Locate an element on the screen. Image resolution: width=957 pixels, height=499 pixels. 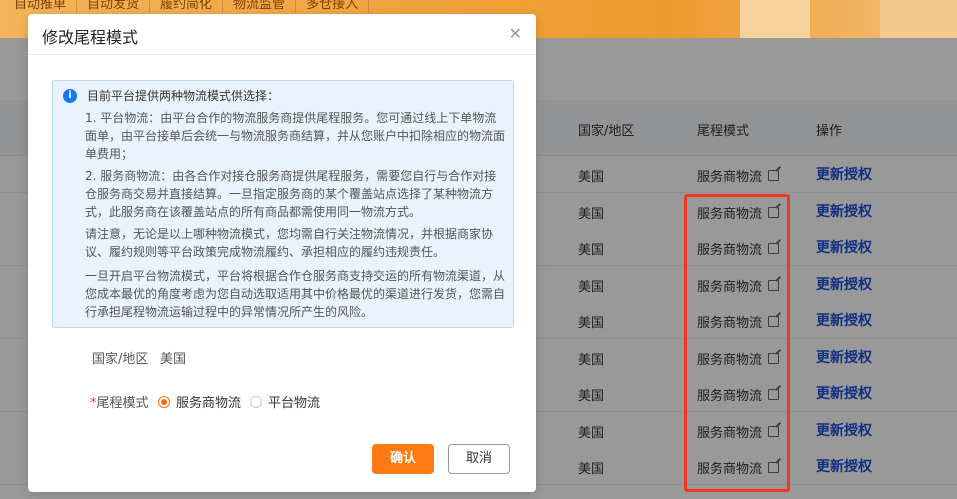
top-nav: 自动推单 自动发货 履约简化 物流监管 多仓接入 is located at coordinates (187, 6).